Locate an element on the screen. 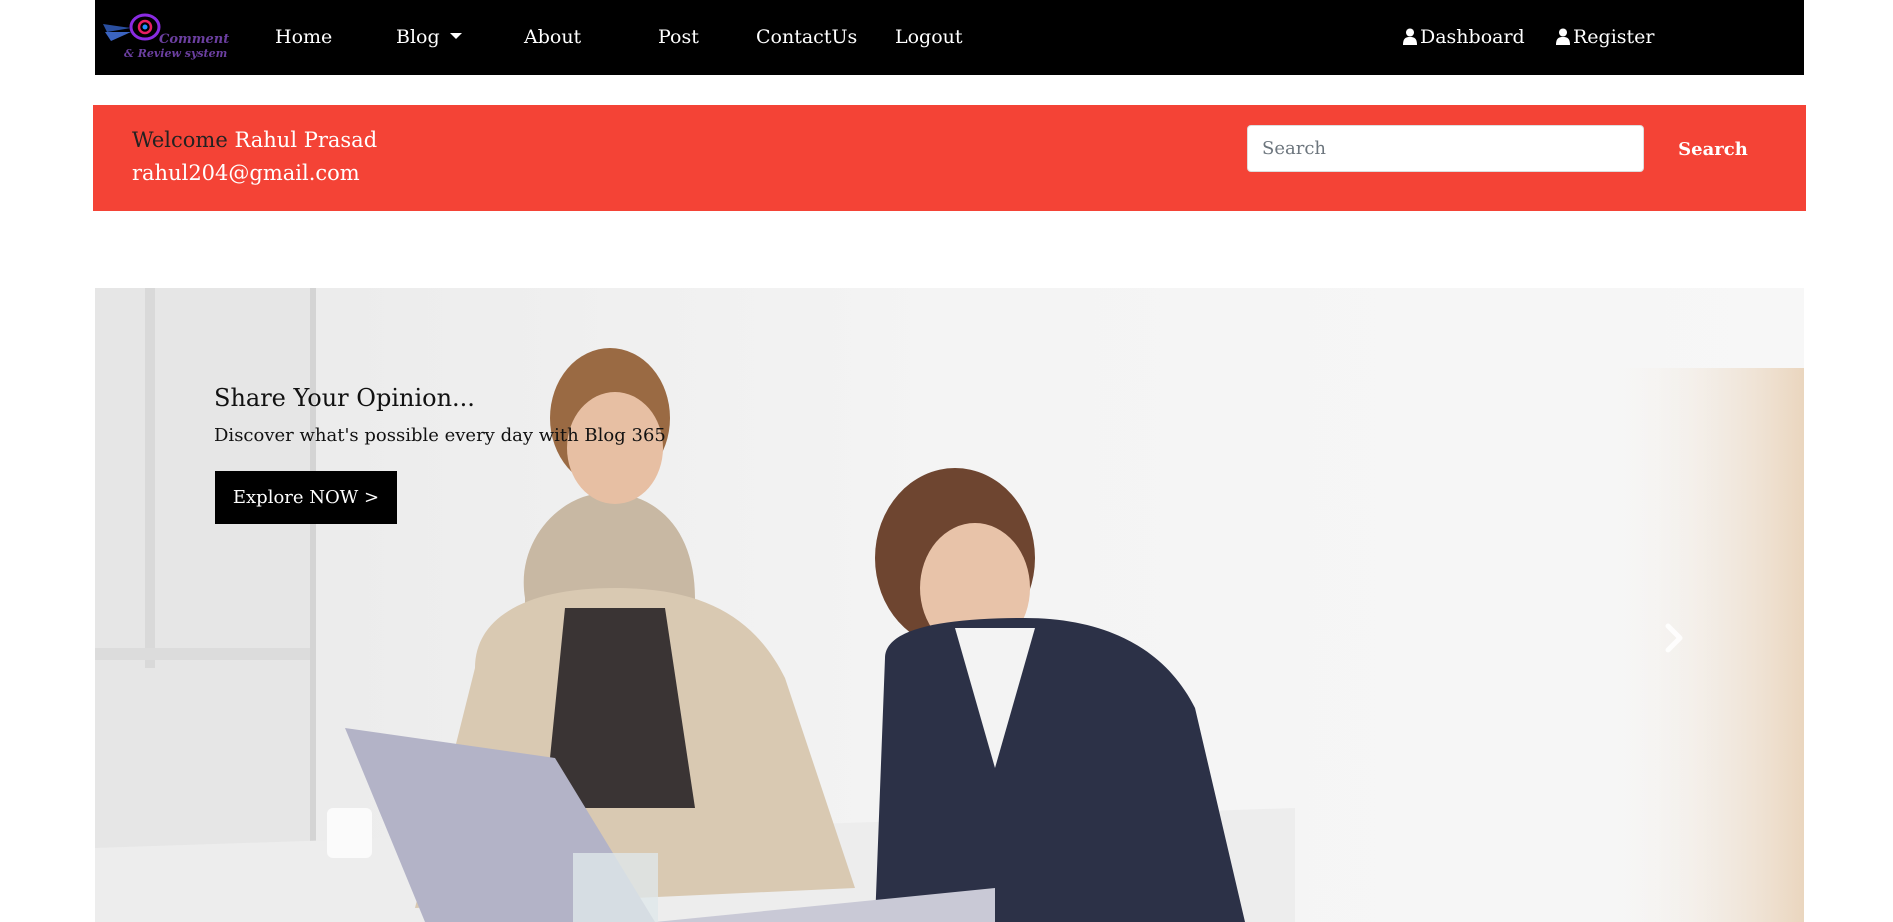 The width and height of the screenshot is (1893, 922). nav-register: Register is located at coordinates (1605, 37).